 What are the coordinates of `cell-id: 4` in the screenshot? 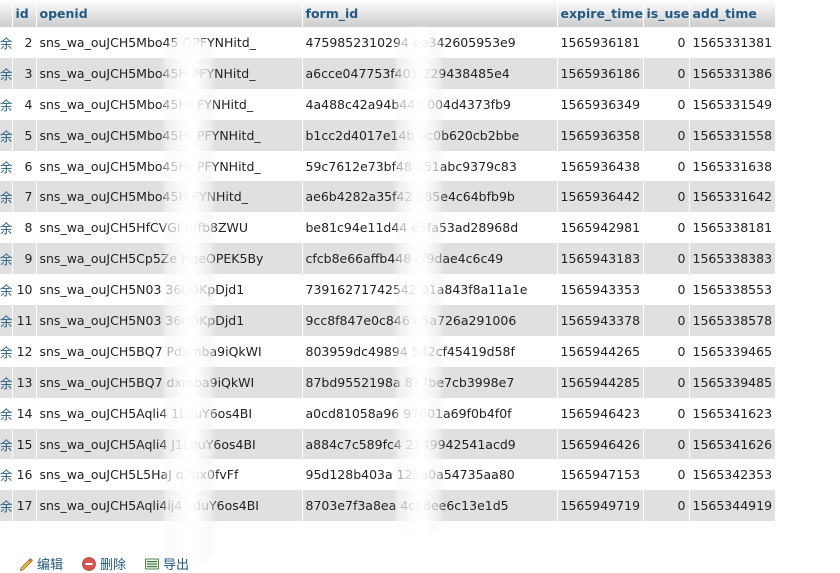 It's located at (24, 104).